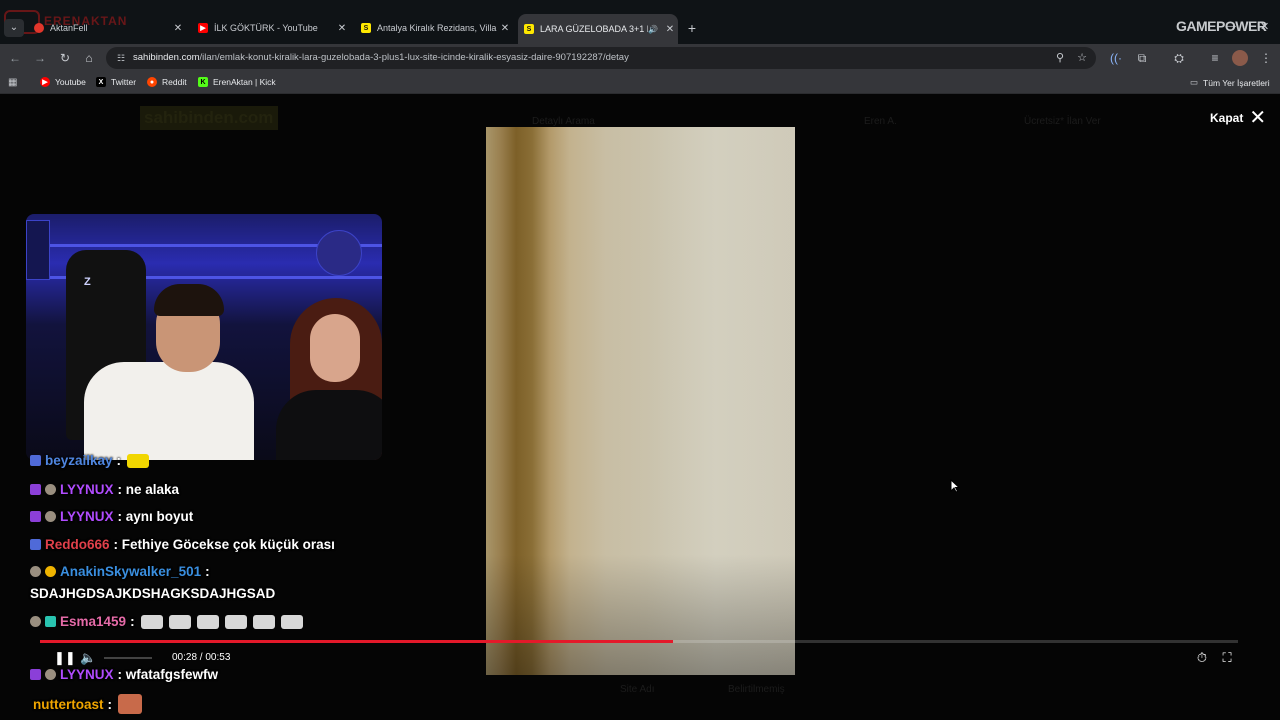 This screenshot has height=720, width=1280. Describe the element at coordinates (266, 28) in the screenshot. I see `tab-title: İLK GÖKTÜRK - YouTube` at that location.